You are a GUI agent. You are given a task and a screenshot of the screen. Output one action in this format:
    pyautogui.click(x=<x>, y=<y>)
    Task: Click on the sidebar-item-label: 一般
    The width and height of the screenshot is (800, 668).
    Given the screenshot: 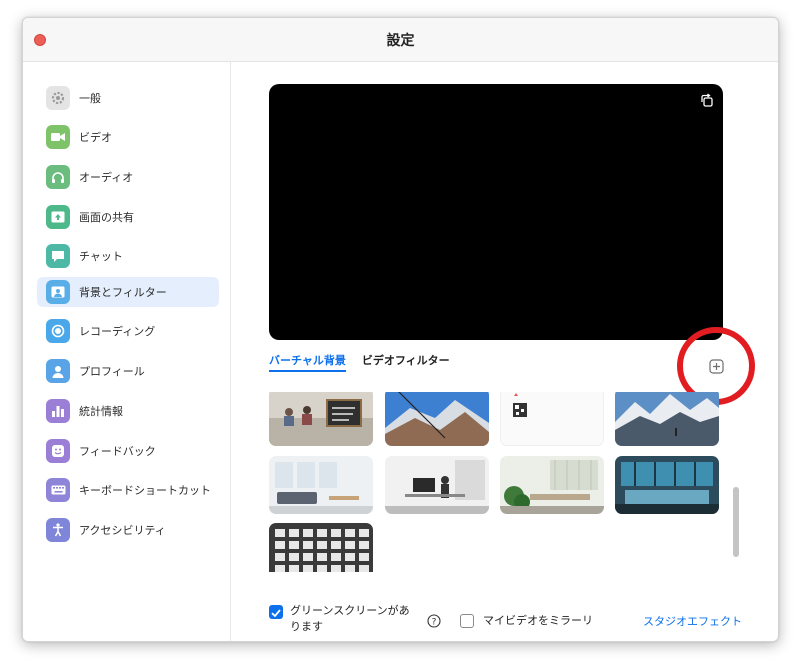 What is the action you would take?
    pyautogui.click(x=90, y=98)
    